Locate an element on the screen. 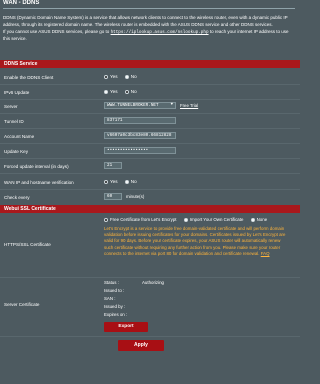 The image size is (320, 384). free-trial-link: Free Trial is located at coordinates (189, 105).